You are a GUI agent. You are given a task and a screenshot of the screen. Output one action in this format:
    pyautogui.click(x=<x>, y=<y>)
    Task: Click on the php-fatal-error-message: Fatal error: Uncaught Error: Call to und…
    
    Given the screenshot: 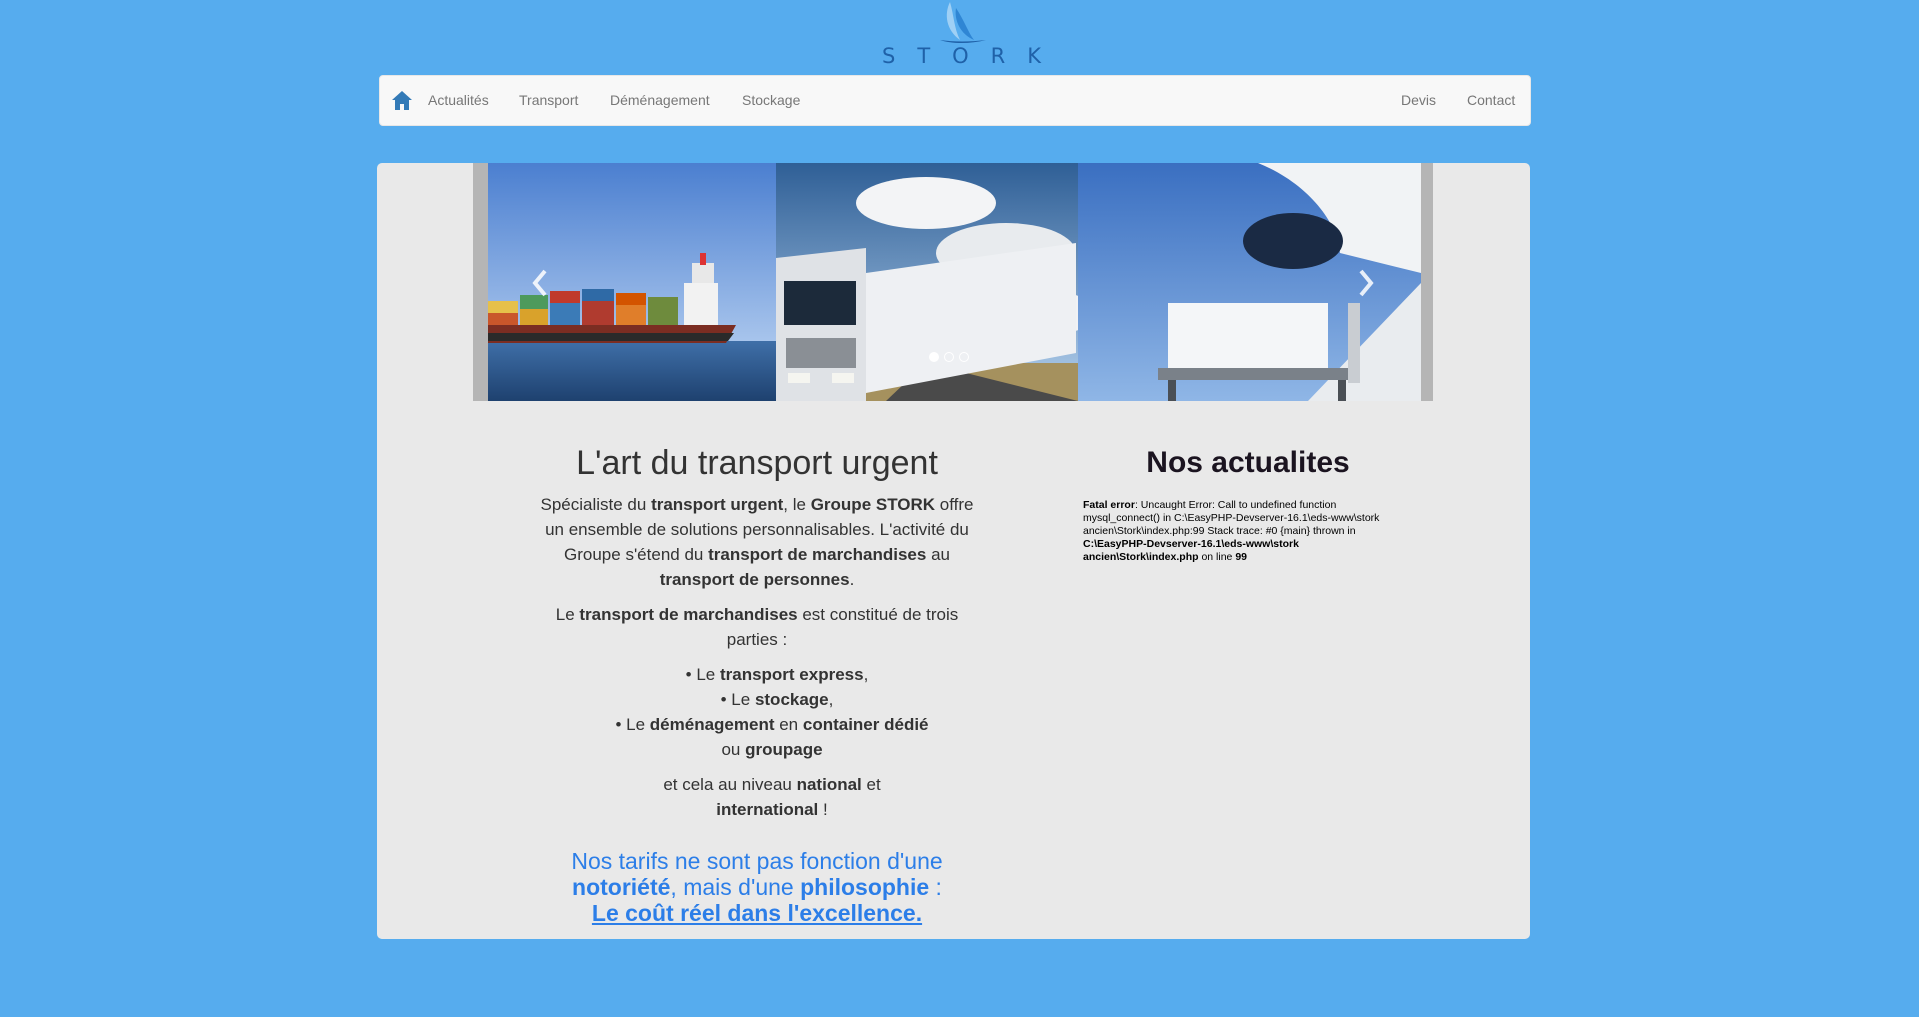 What is the action you would take?
    pyautogui.click(x=1231, y=531)
    